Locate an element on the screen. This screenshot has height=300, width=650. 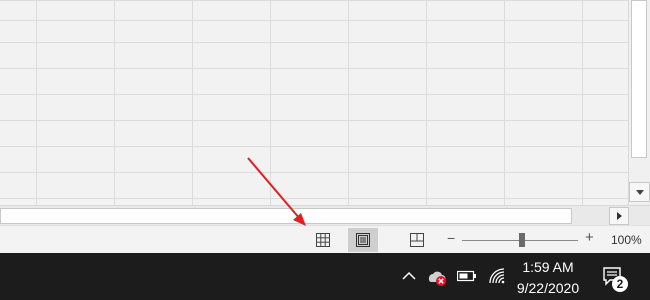
wifi-icon is located at coordinates (497, 276).